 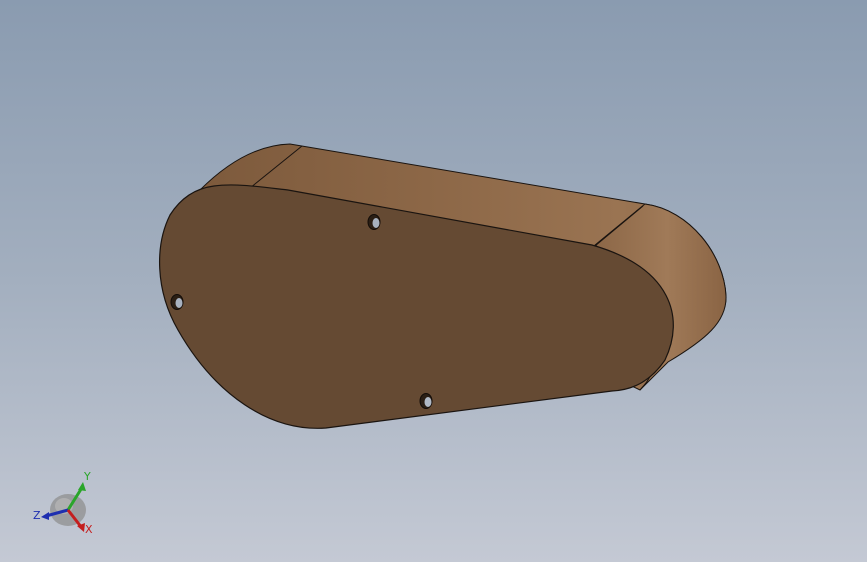 What do you see at coordinates (89, 529) in the screenshot?
I see `triad-x-label: X` at bounding box center [89, 529].